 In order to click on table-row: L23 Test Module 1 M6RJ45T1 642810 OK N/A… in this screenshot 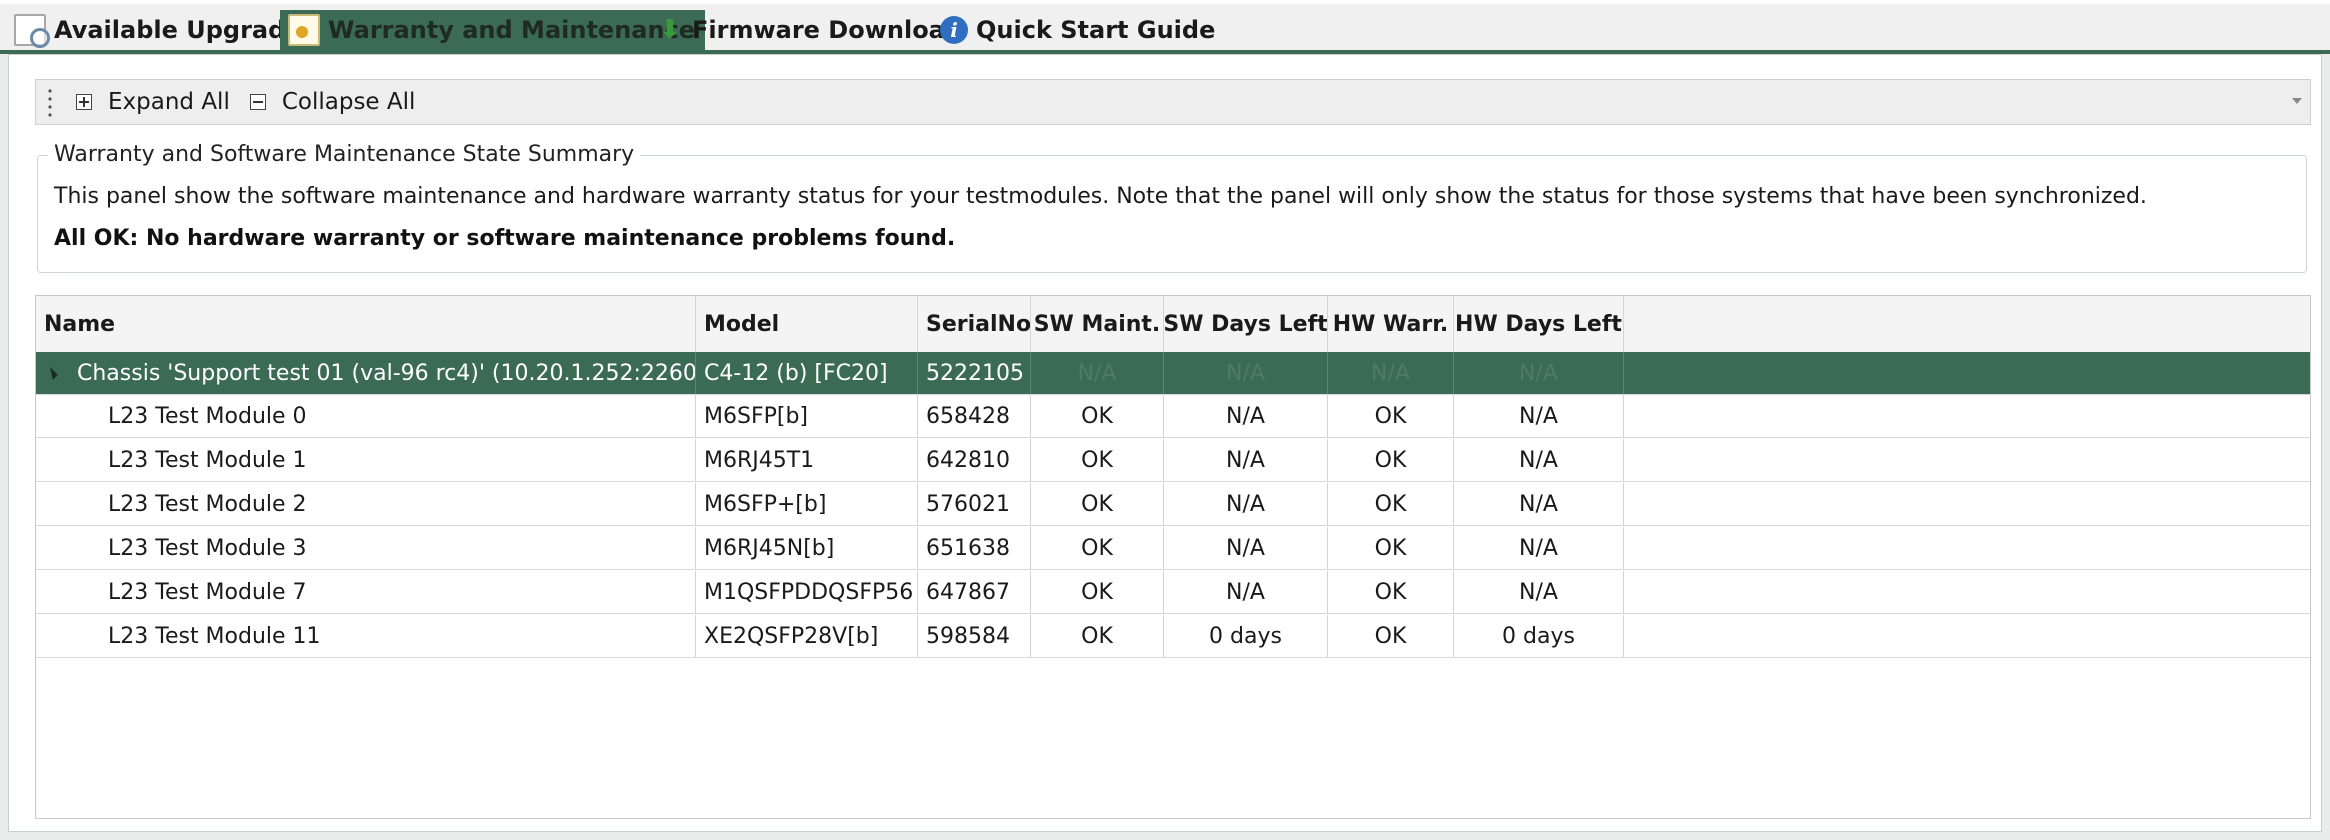, I will do `click(1173, 460)`.